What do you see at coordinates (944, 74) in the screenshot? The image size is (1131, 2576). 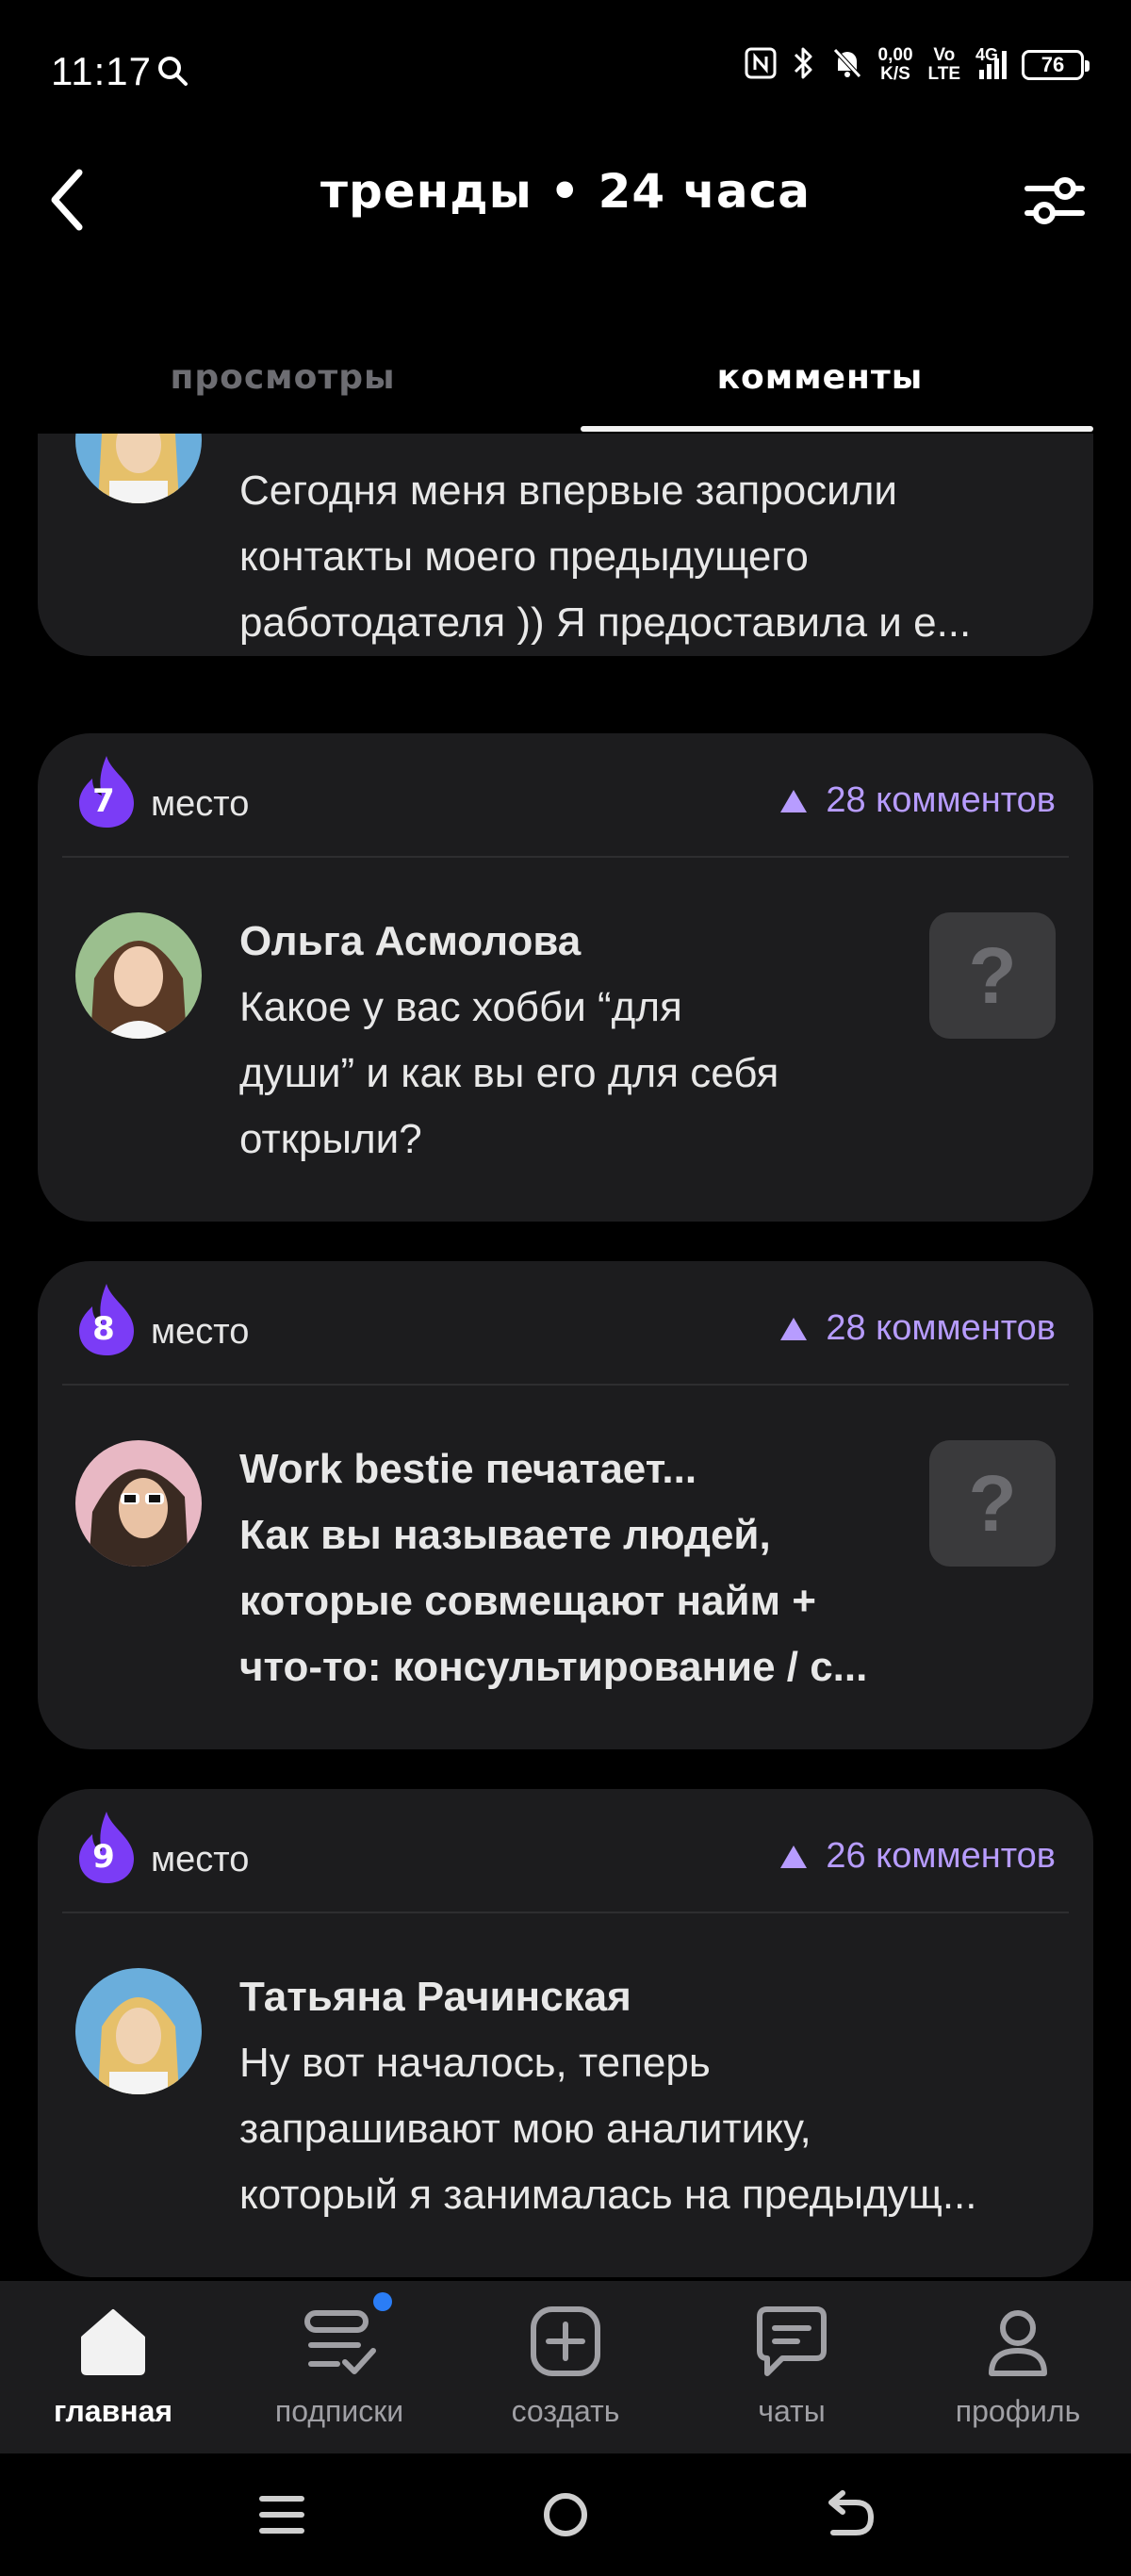 I see `volte-bottom: LTE` at bounding box center [944, 74].